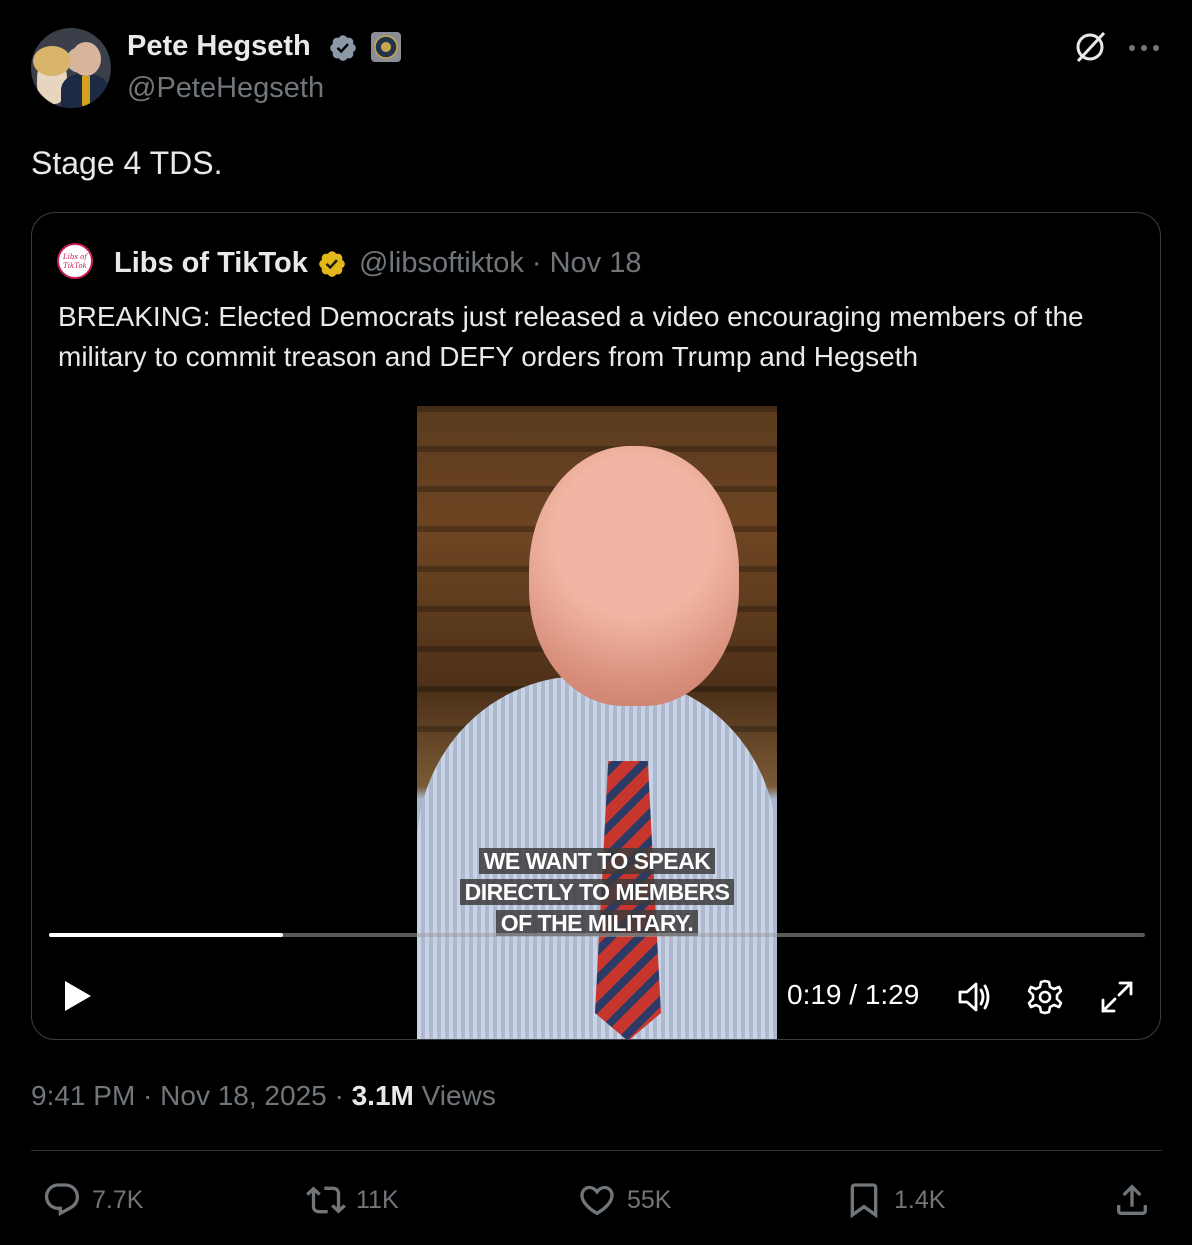 This screenshot has height=1245, width=1192. I want to click on caption-line-2: DIRECTLY TO MEMBERS, so click(597, 892).